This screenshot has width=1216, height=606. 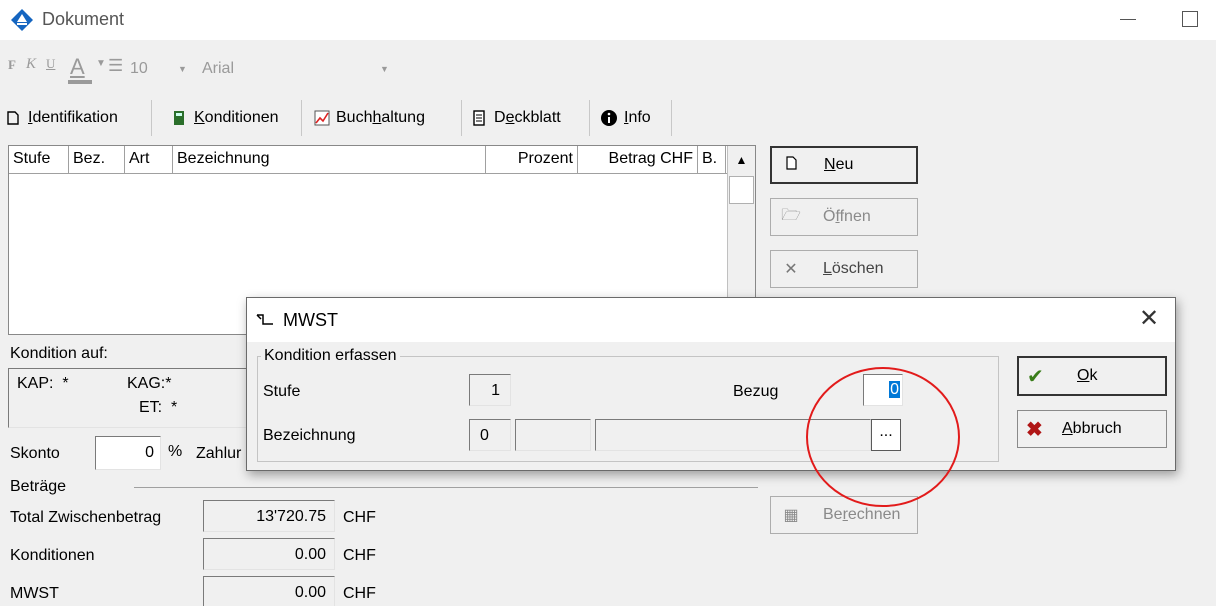 I want to click on bezug-label: Bezug, so click(x=756, y=391).